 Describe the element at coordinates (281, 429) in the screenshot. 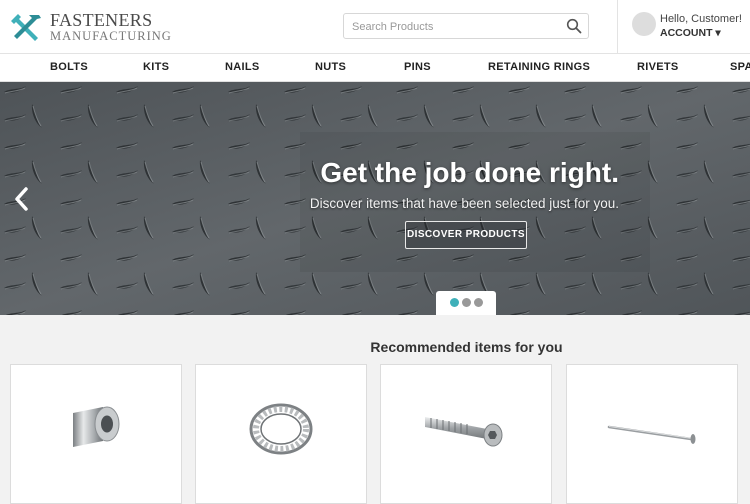

I see `lock-washer-icon` at that location.